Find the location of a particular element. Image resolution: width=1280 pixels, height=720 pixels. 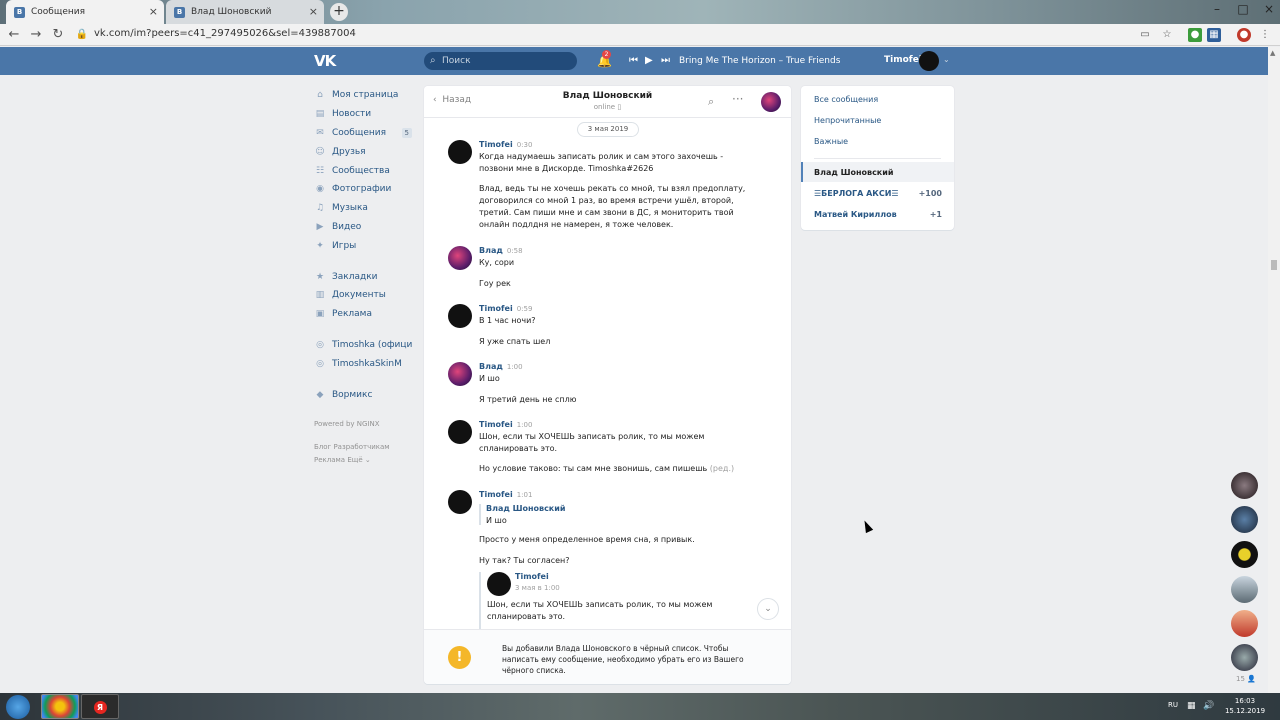

folder-important: Важные is located at coordinates (831, 141).